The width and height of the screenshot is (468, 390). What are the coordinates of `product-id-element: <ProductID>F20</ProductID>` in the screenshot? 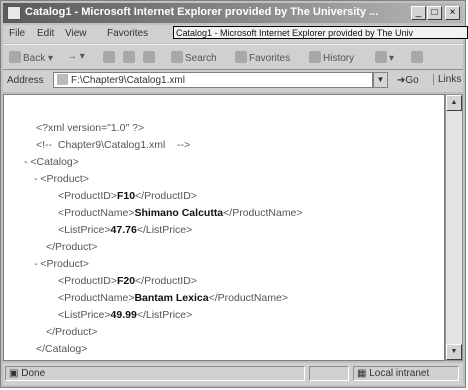 It's located at (127, 281).